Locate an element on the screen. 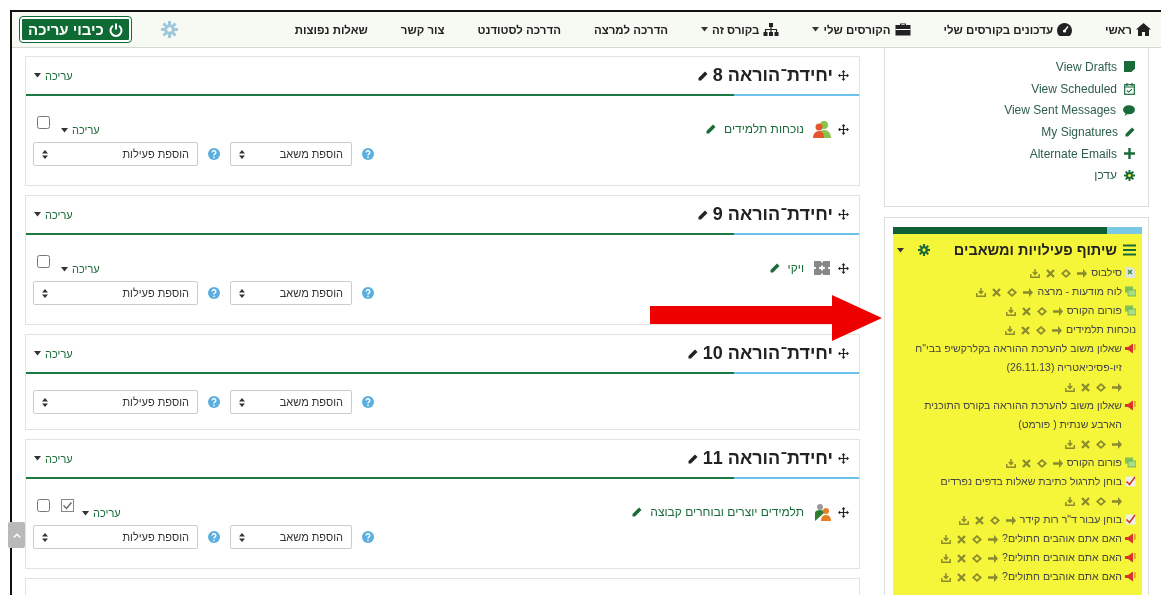 This screenshot has width=1161, height=595. nav-link: בקורס זה is located at coordinates (740, 29).